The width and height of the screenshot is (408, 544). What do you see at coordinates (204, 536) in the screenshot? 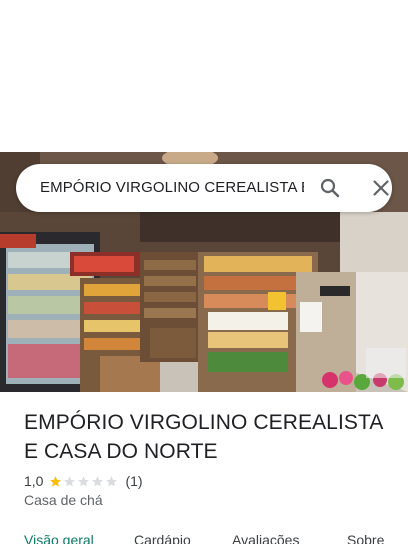
I see `place-tabs: Visão geral Cardápio Avaliações Sobre` at bounding box center [204, 536].